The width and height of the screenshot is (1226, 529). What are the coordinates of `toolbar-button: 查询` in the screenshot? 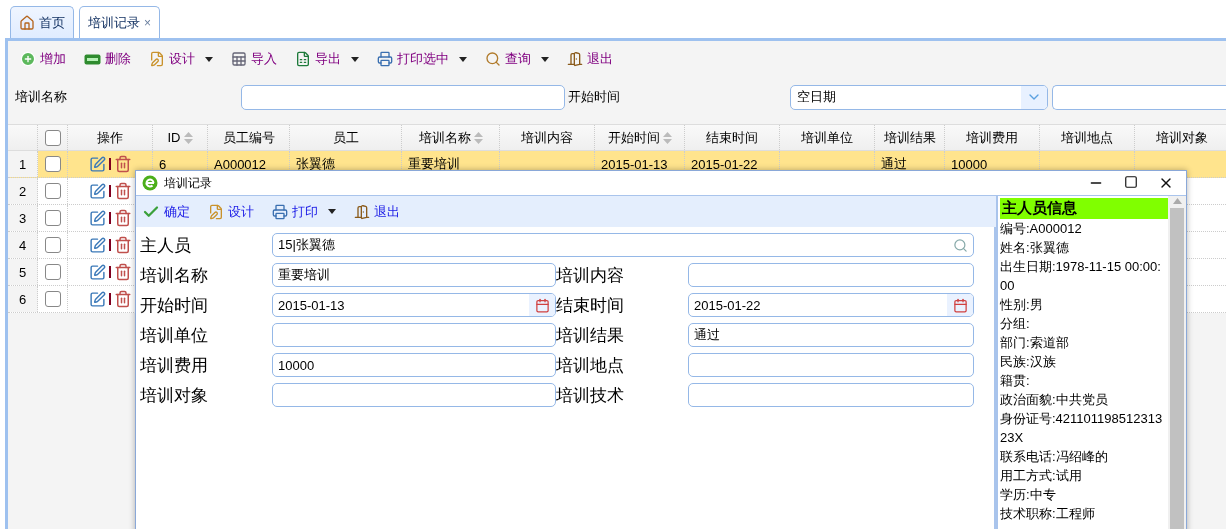 It's located at (517, 59).